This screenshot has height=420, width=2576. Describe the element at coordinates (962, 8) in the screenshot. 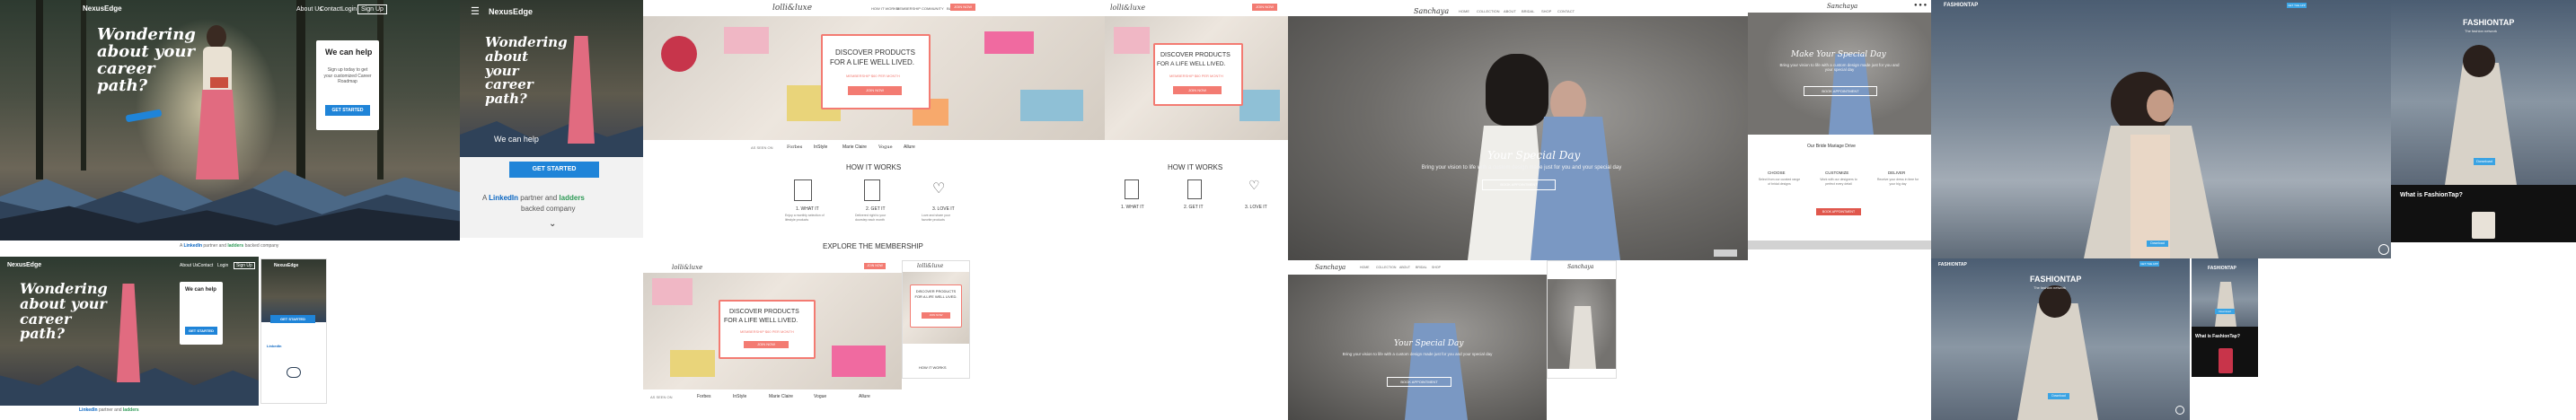

I see `lolli-join-button: JOIN NOW` at that location.